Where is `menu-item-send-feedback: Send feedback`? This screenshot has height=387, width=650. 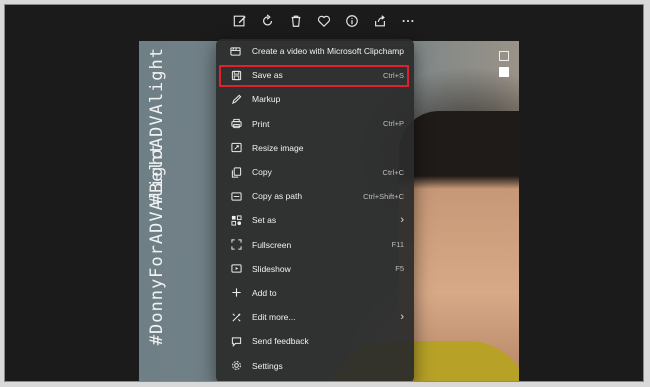
menu-item-send-feedback: Send feedback is located at coordinates (315, 341).